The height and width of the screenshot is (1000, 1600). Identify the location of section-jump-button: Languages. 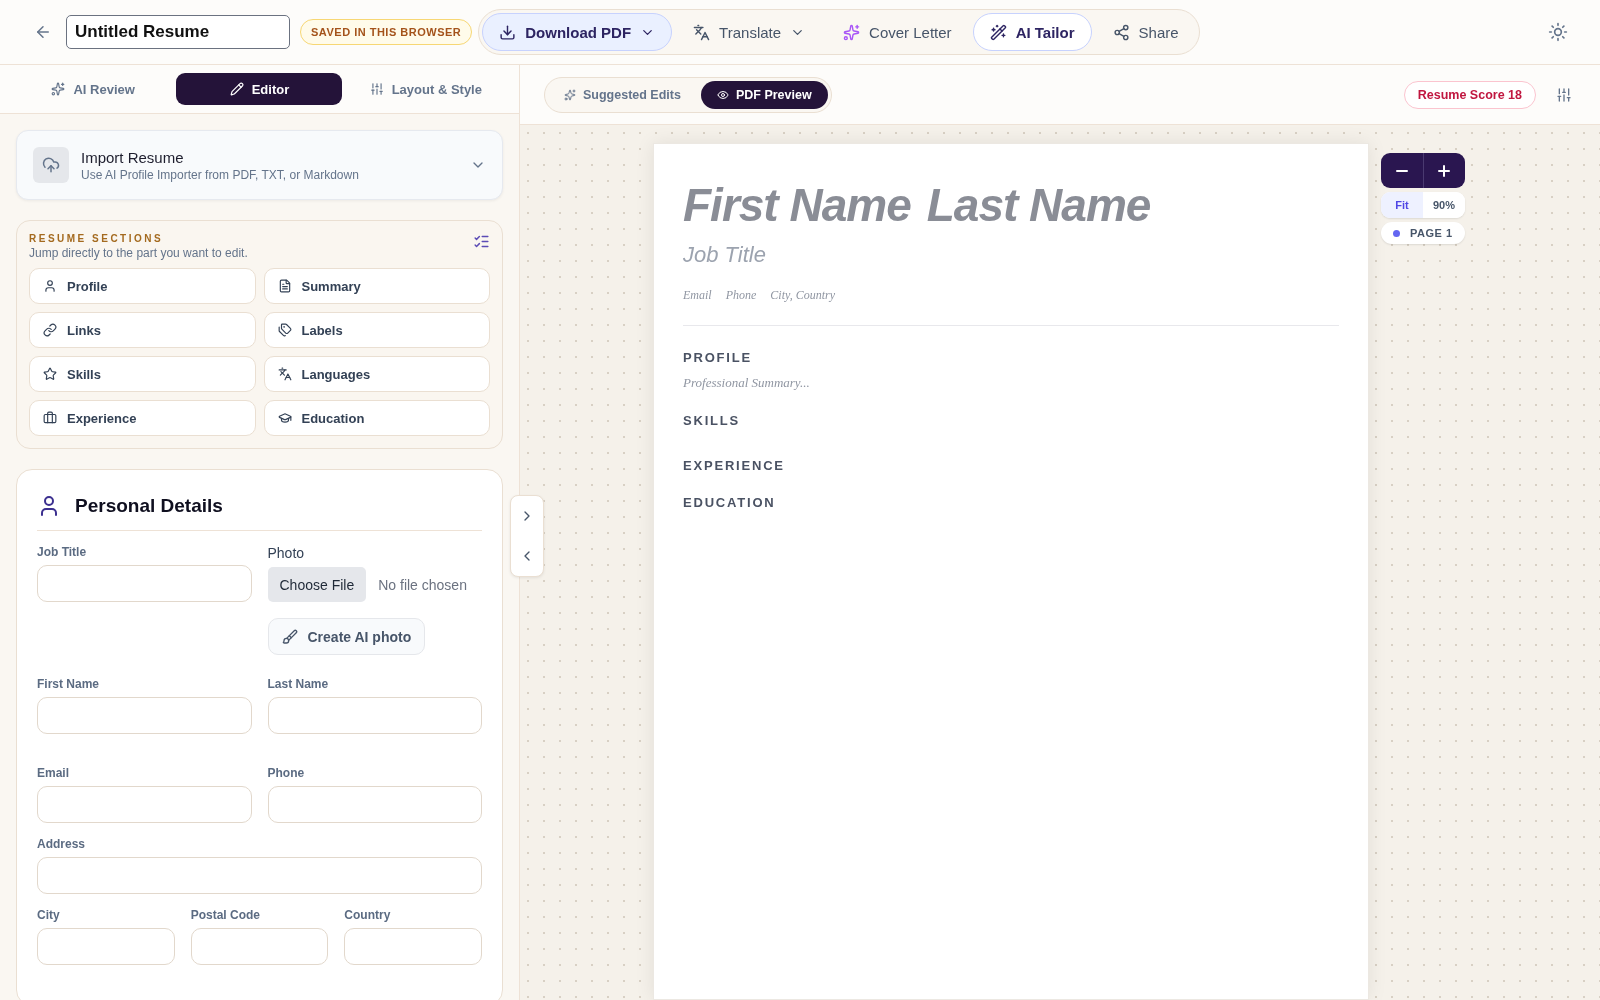
(376, 374).